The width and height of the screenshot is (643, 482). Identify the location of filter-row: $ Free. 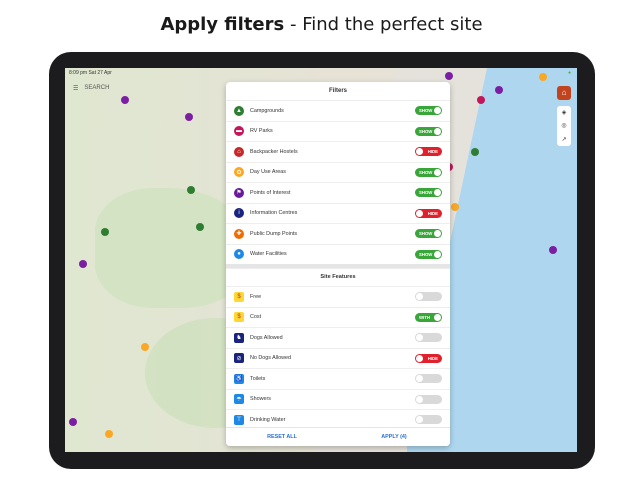
(338, 296).